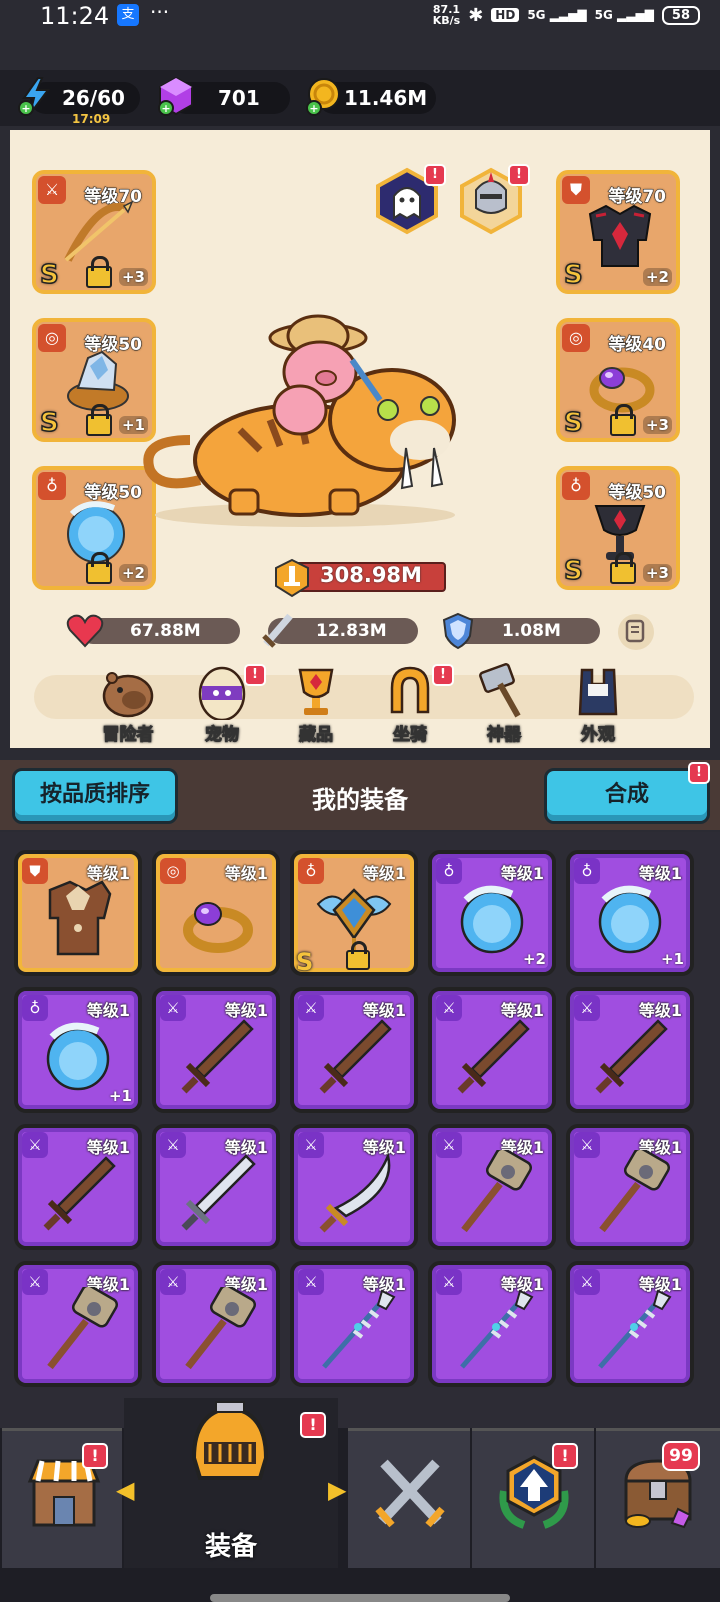  I want to click on nav-mount: 坐骑 !, so click(412, 704).